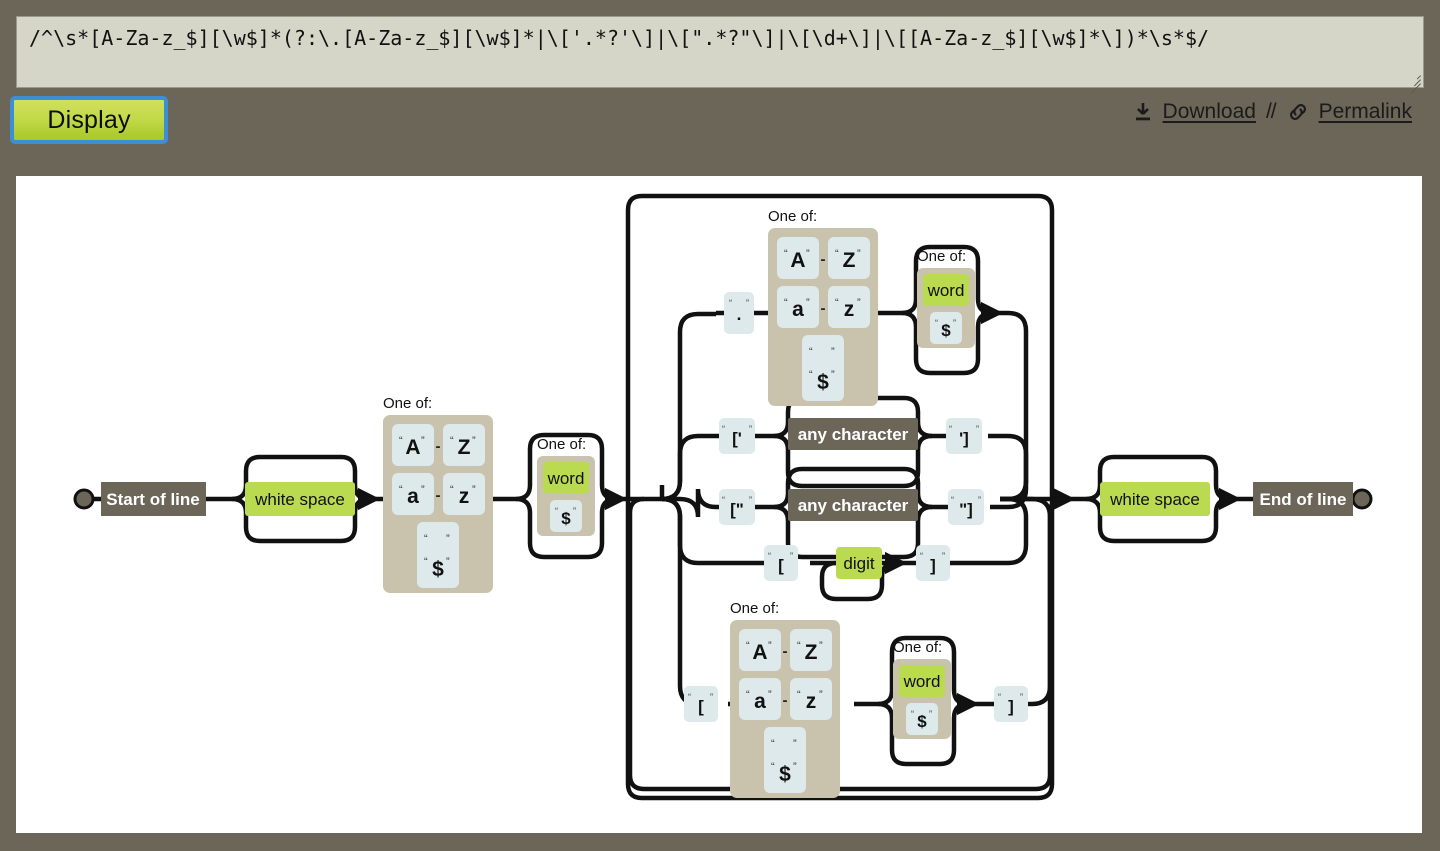 This screenshot has width=1440, height=851. I want to click on download-link: Download, so click(1194, 112).